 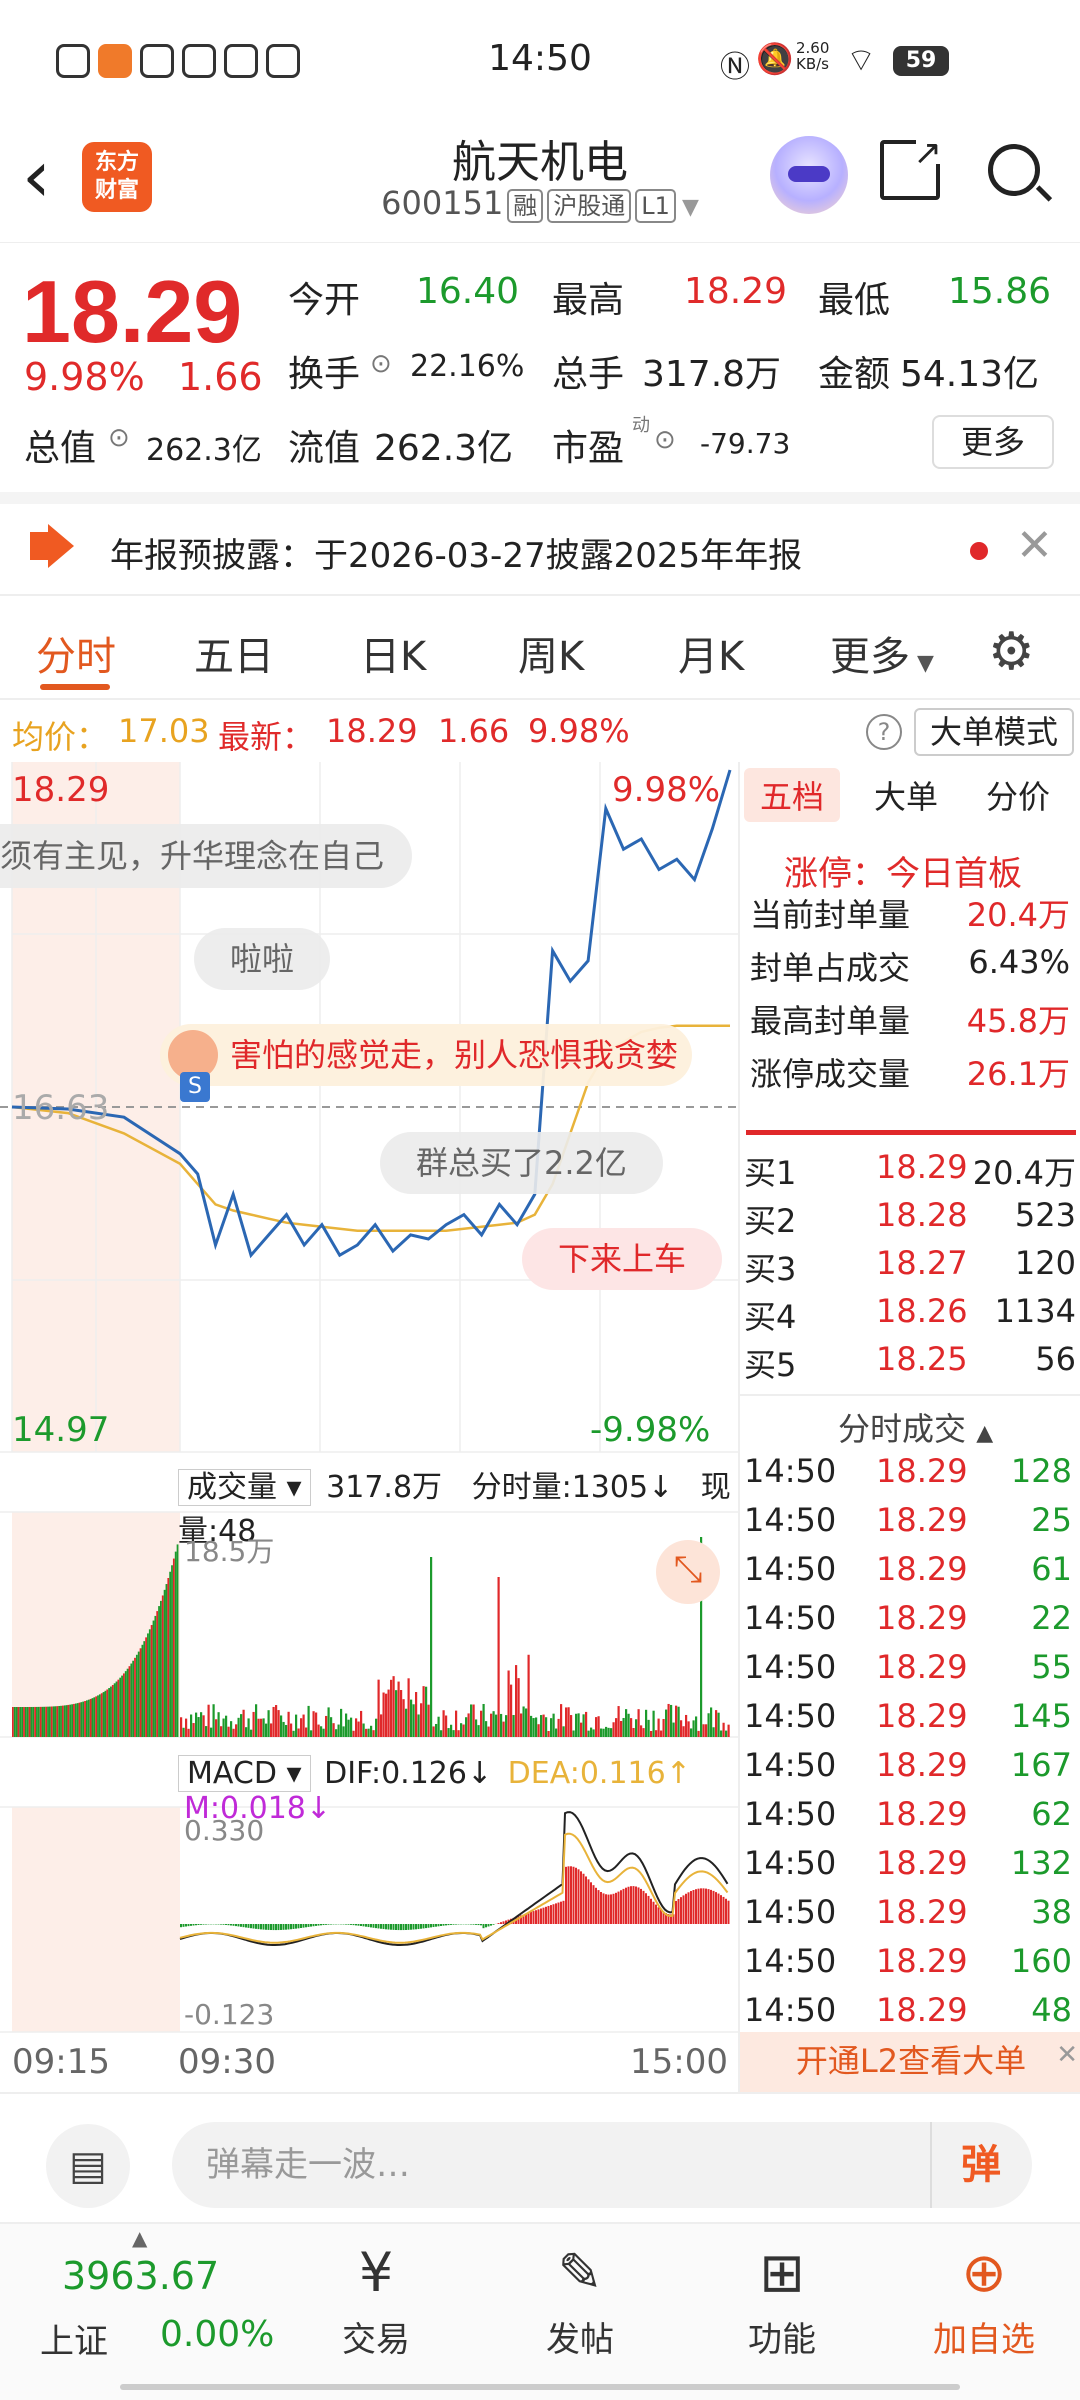 What do you see at coordinates (60, 448) in the screenshot?
I see `mktcap-label: 总值` at bounding box center [60, 448].